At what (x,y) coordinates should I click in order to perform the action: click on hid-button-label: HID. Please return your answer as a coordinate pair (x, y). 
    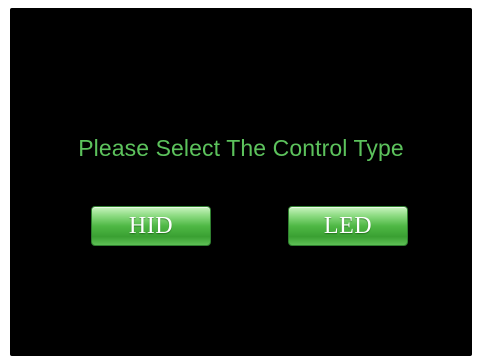
    Looking at the image, I should click on (151, 225).